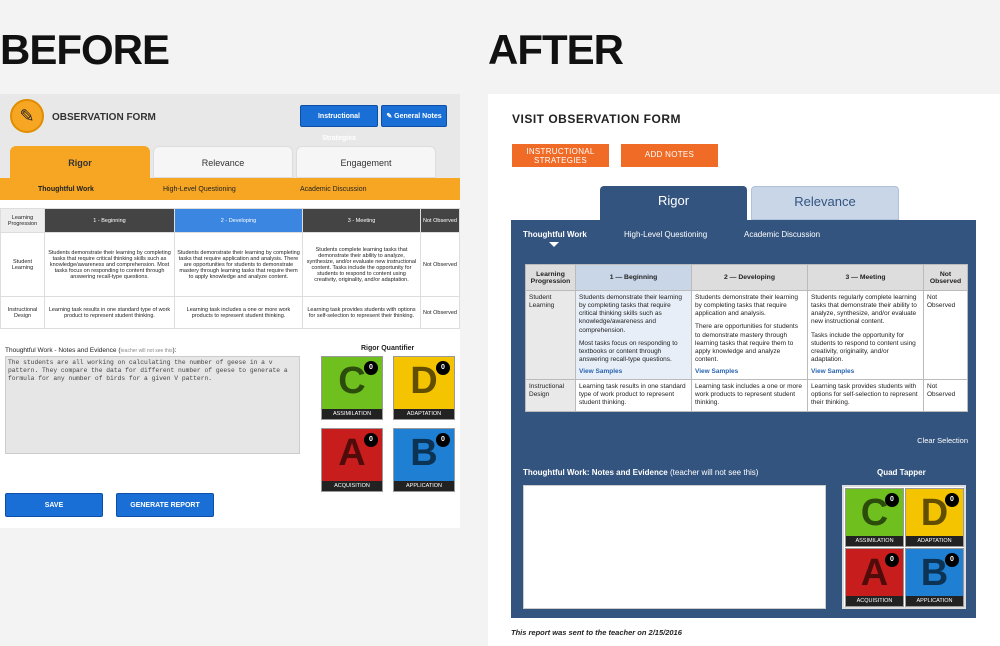 This screenshot has height=646, width=1000. I want to click on quadrant-caption: ADAPTATION, so click(424, 414).